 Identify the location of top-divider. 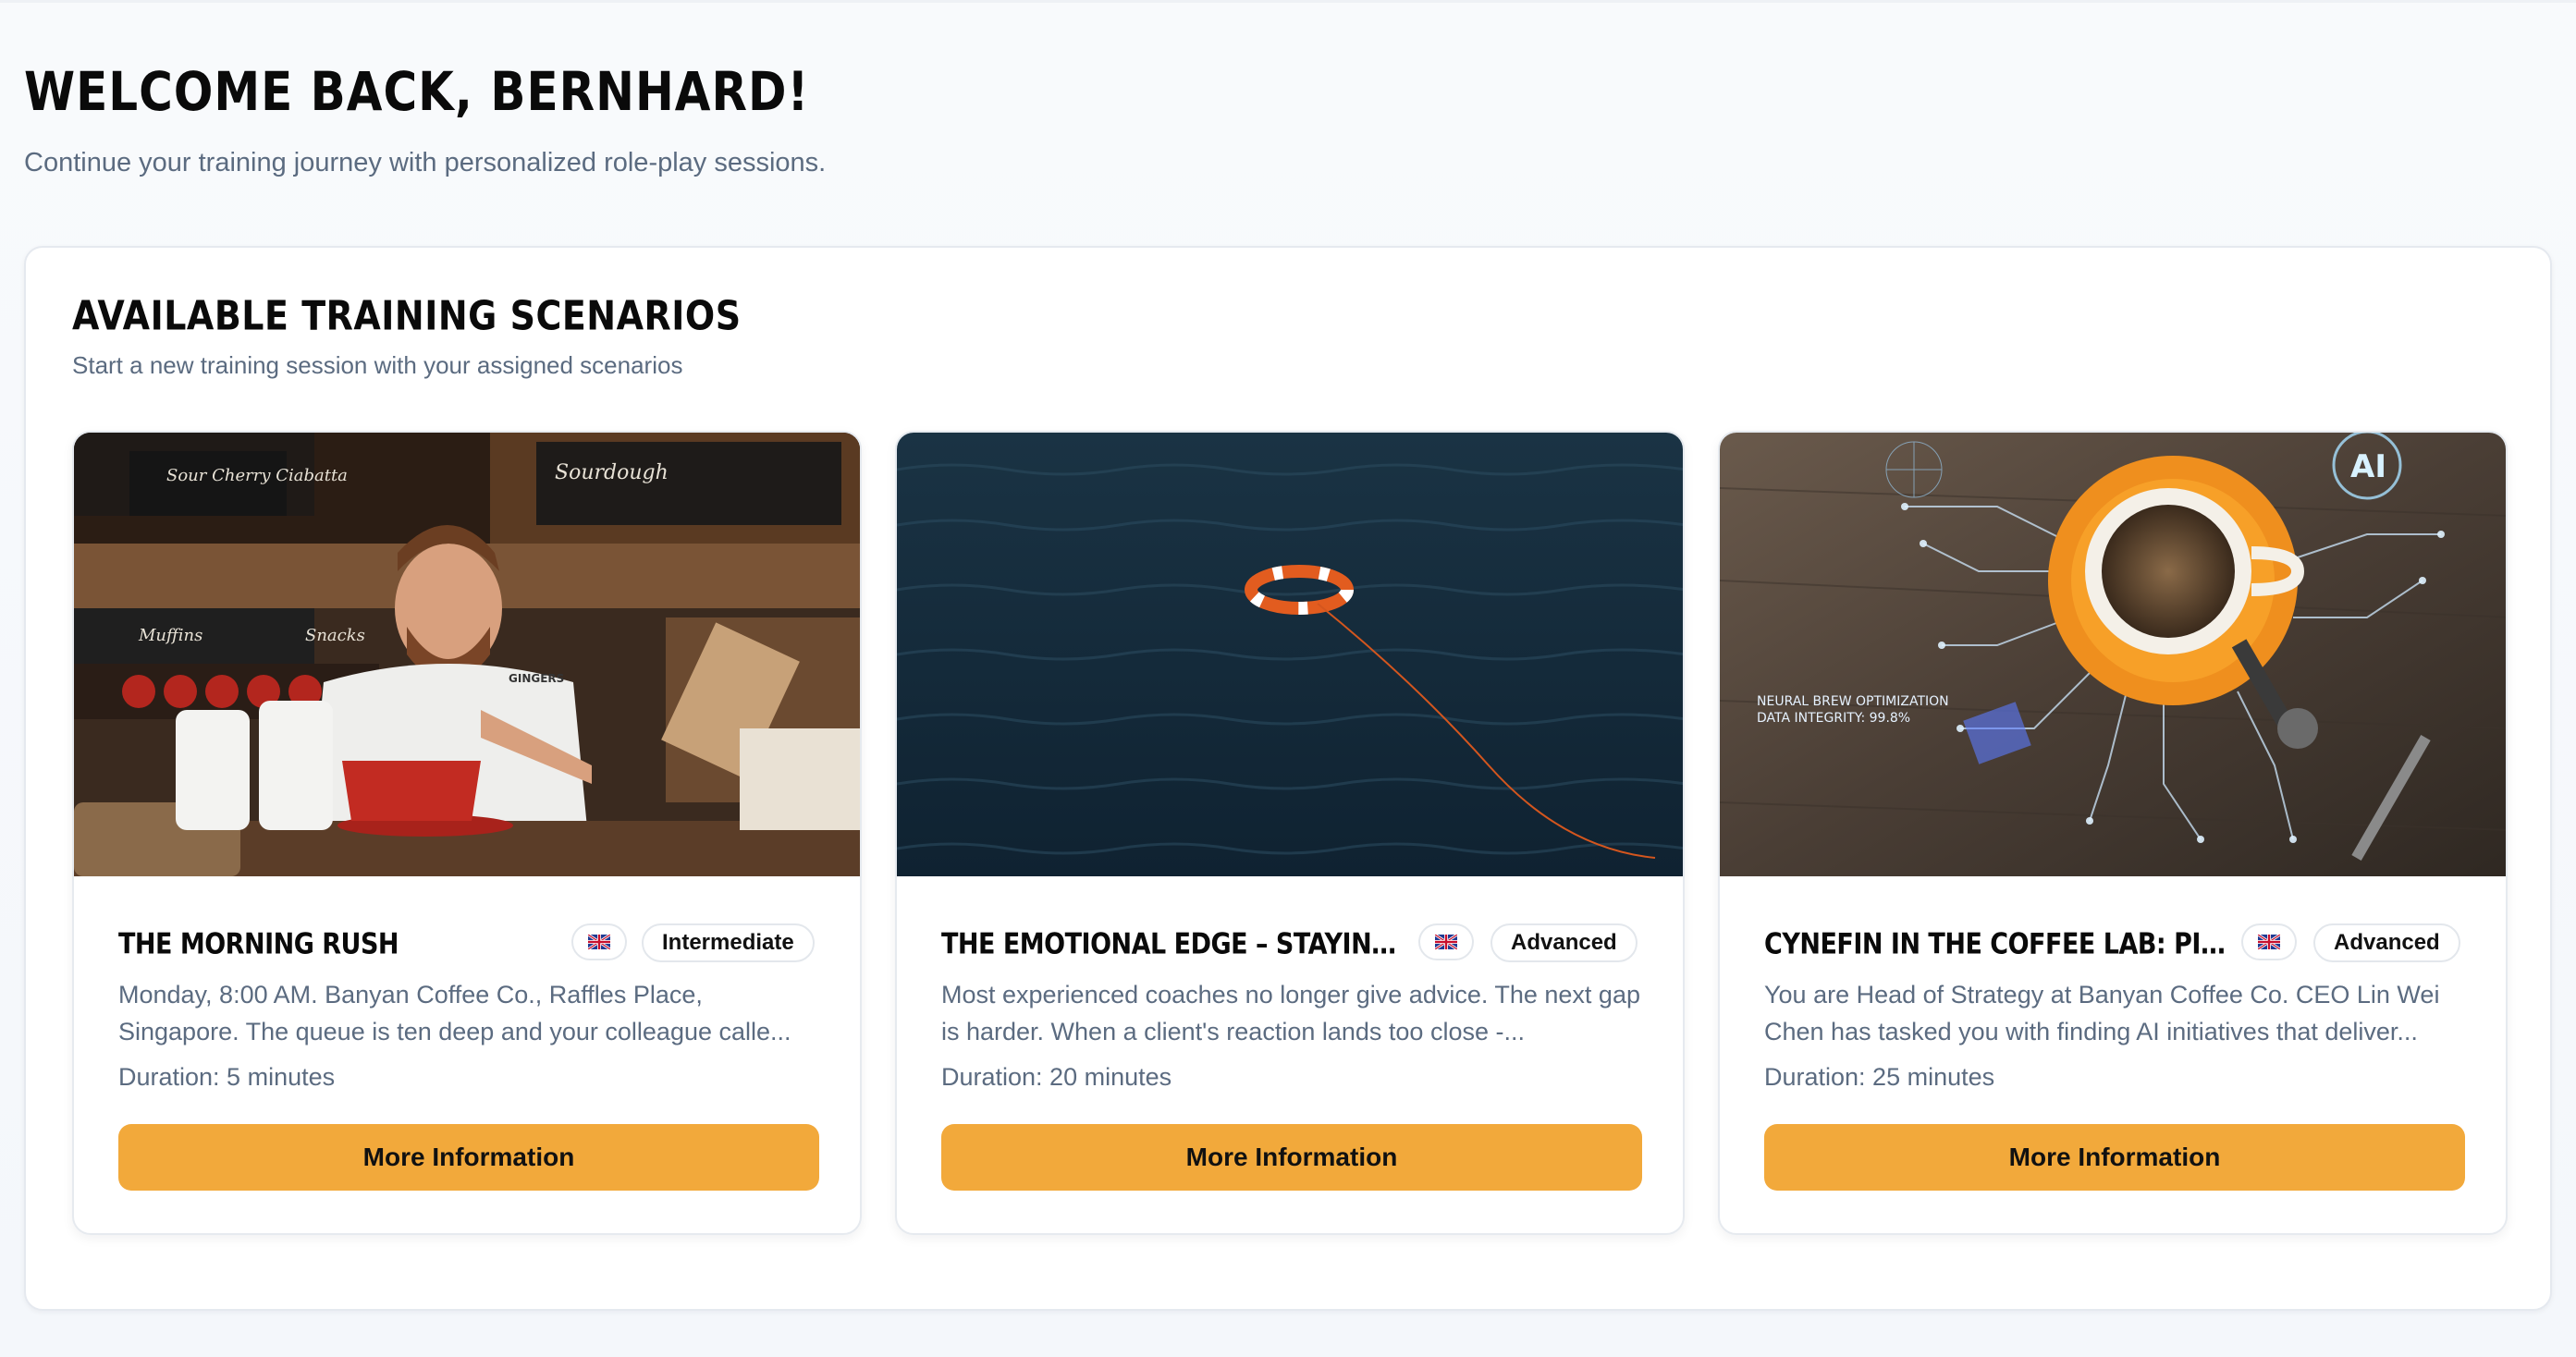
(1288, 1).